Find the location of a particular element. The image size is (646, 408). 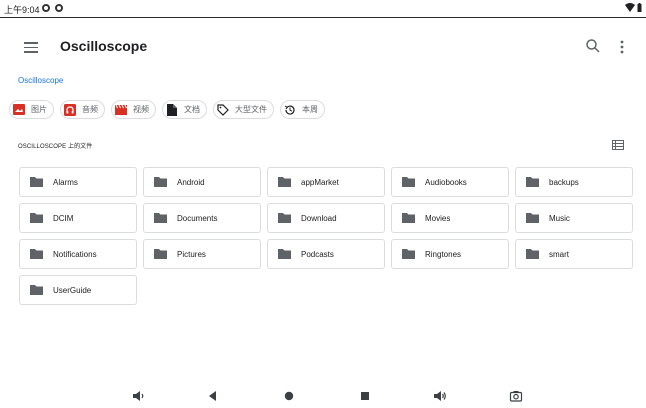

headphones-icon is located at coordinates (70, 109).